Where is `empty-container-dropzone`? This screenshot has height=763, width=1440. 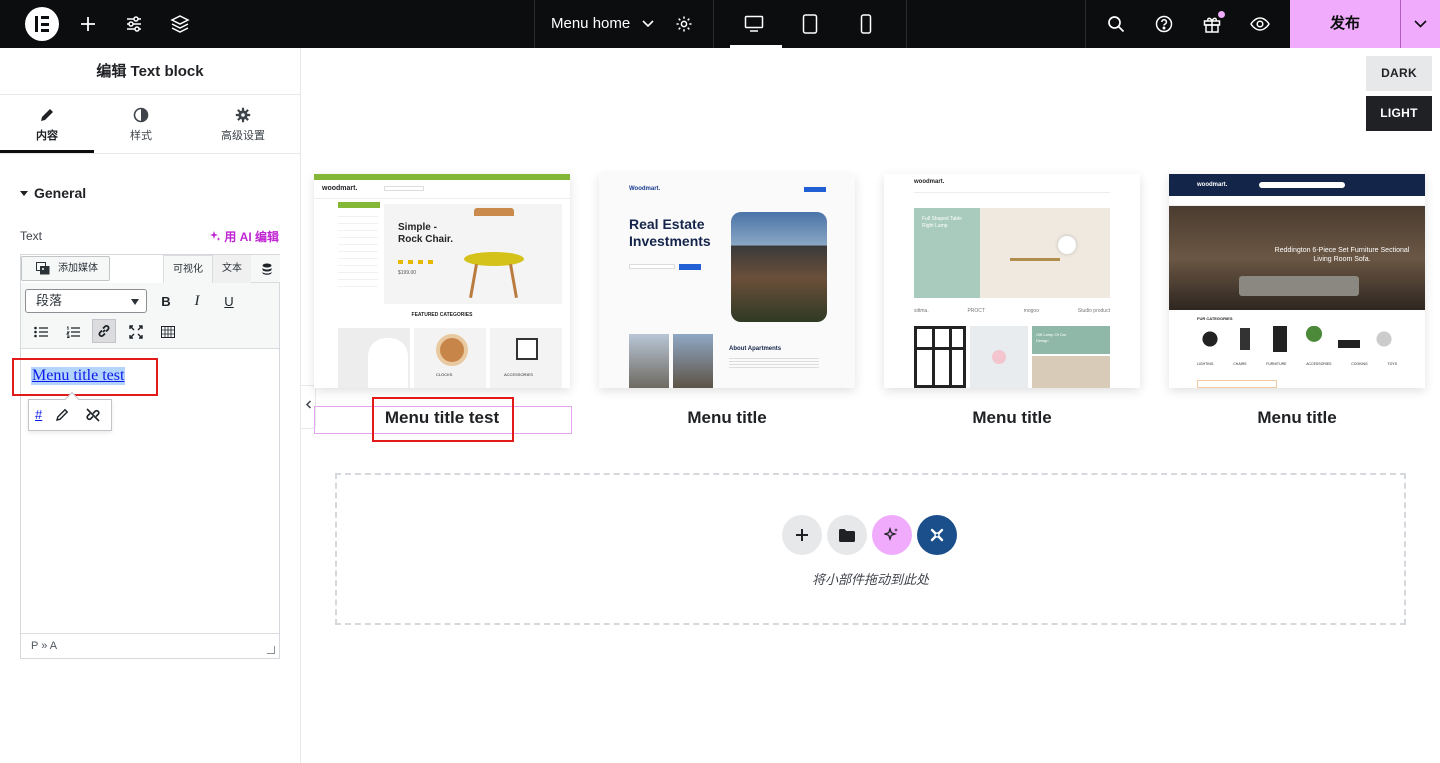 empty-container-dropzone is located at coordinates (870, 549).